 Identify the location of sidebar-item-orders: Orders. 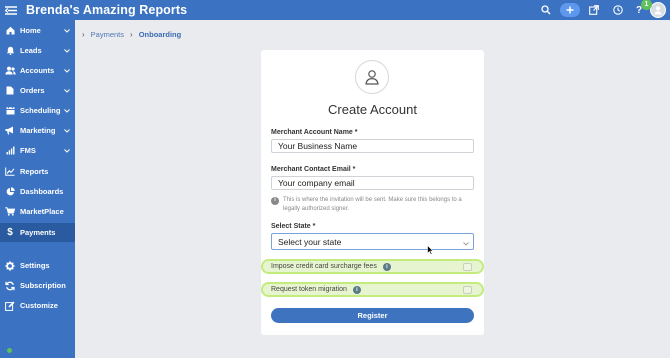
(37, 90).